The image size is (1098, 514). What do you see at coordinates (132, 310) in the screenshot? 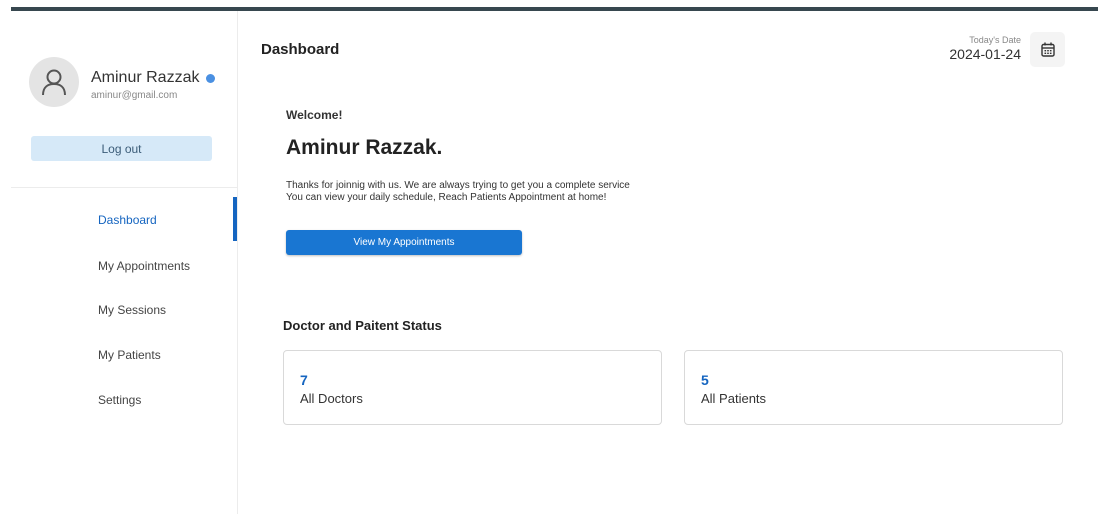
I see `sidebar-item-my-sessions: My Sessions` at bounding box center [132, 310].